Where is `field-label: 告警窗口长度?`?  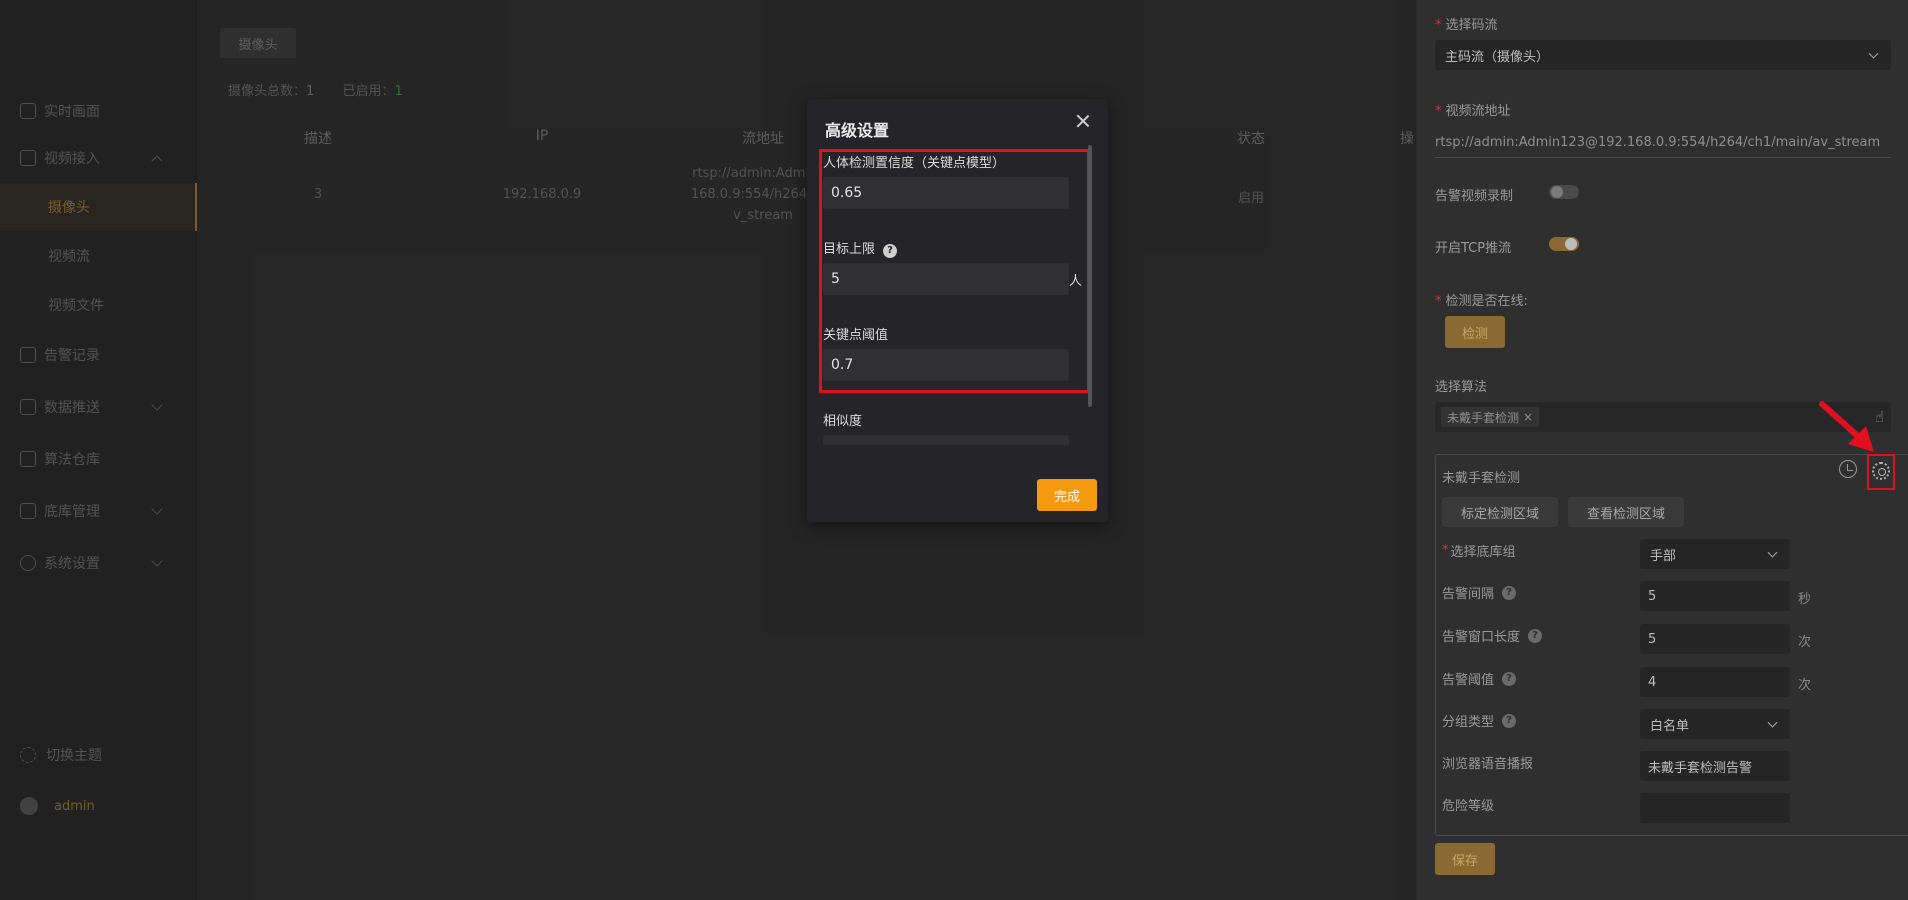 field-label: 告警窗口长度? is located at coordinates (1492, 635).